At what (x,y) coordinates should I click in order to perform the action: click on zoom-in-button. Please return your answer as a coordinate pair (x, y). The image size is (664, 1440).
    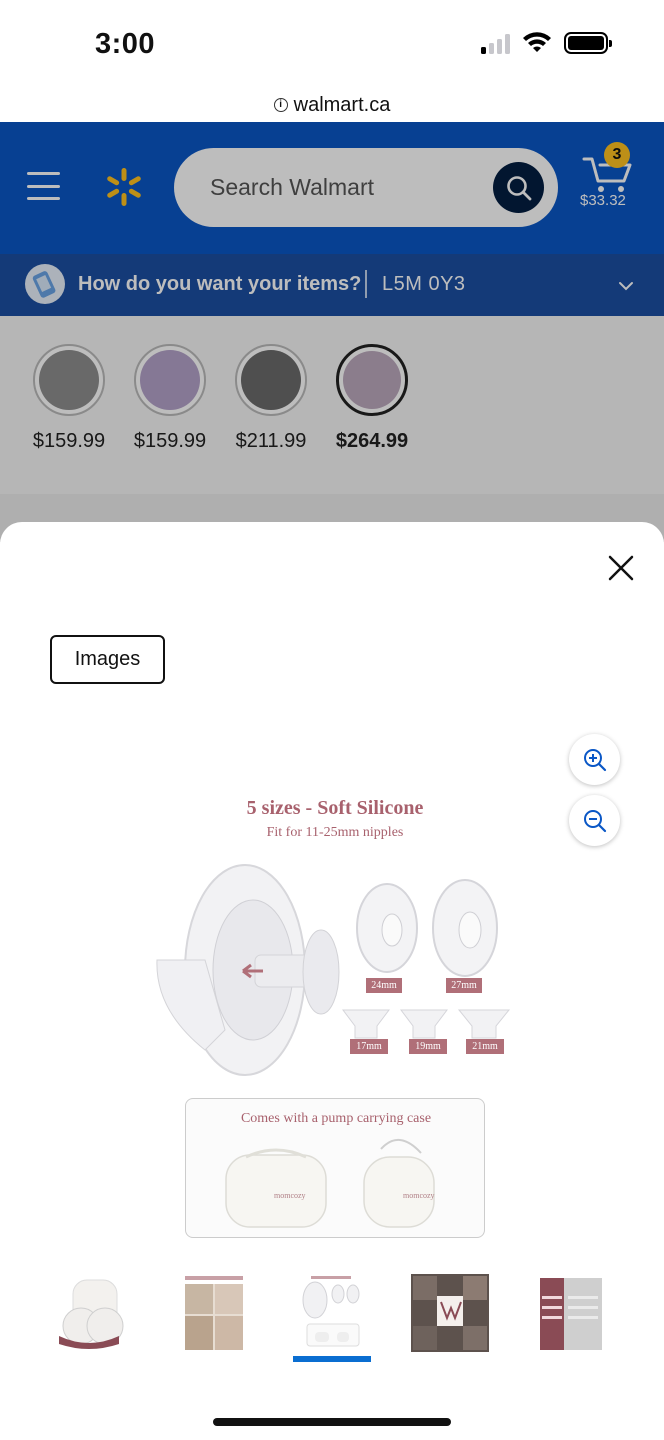
    Looking at the image, I should click on (594, 759).